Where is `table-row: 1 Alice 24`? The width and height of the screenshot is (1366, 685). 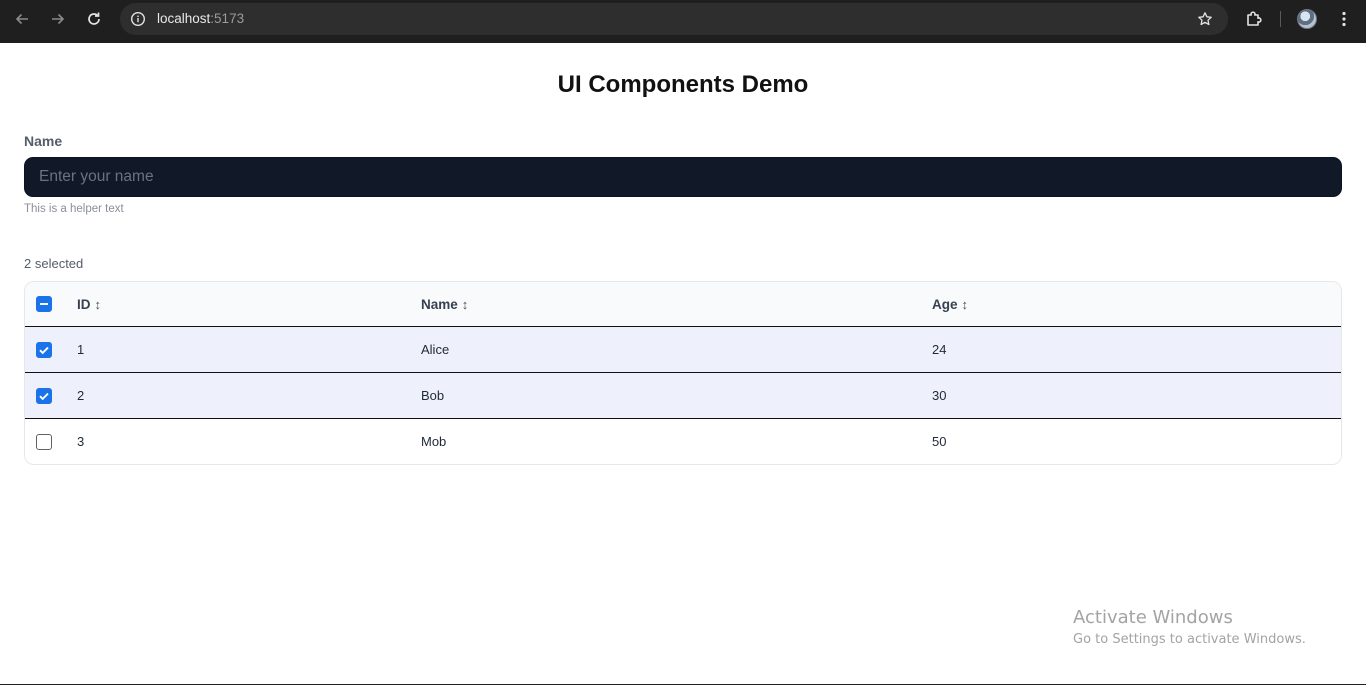 table-row: 1 Alice 24 is located at coordinates (683, 350).